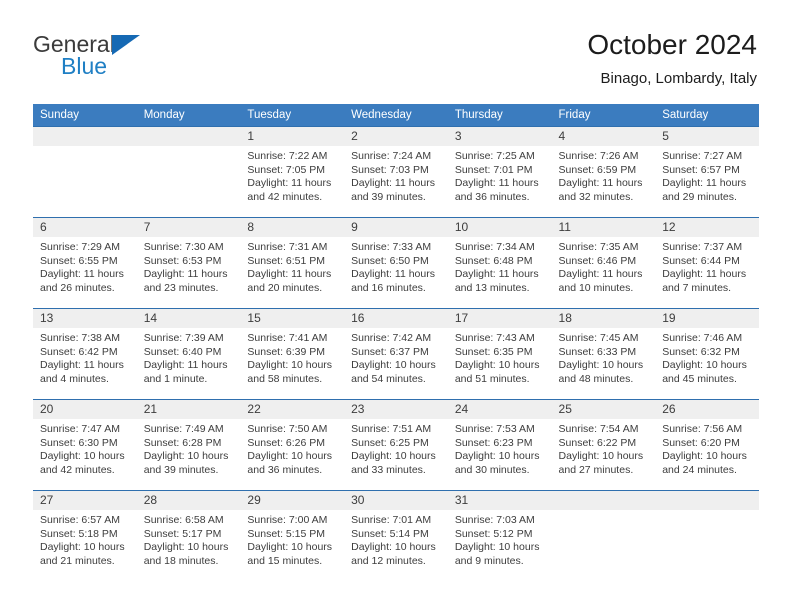 This screenshot has height=612, width=792. I want to click on day-number: 20, so click(85, 409).